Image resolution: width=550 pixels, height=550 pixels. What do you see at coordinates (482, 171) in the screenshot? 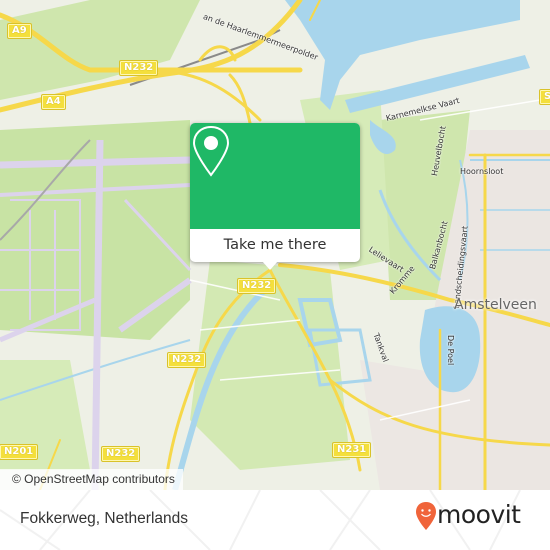
I see `map-label-hoornsloot: Hoornsloot` at bounding box center [482, 171].